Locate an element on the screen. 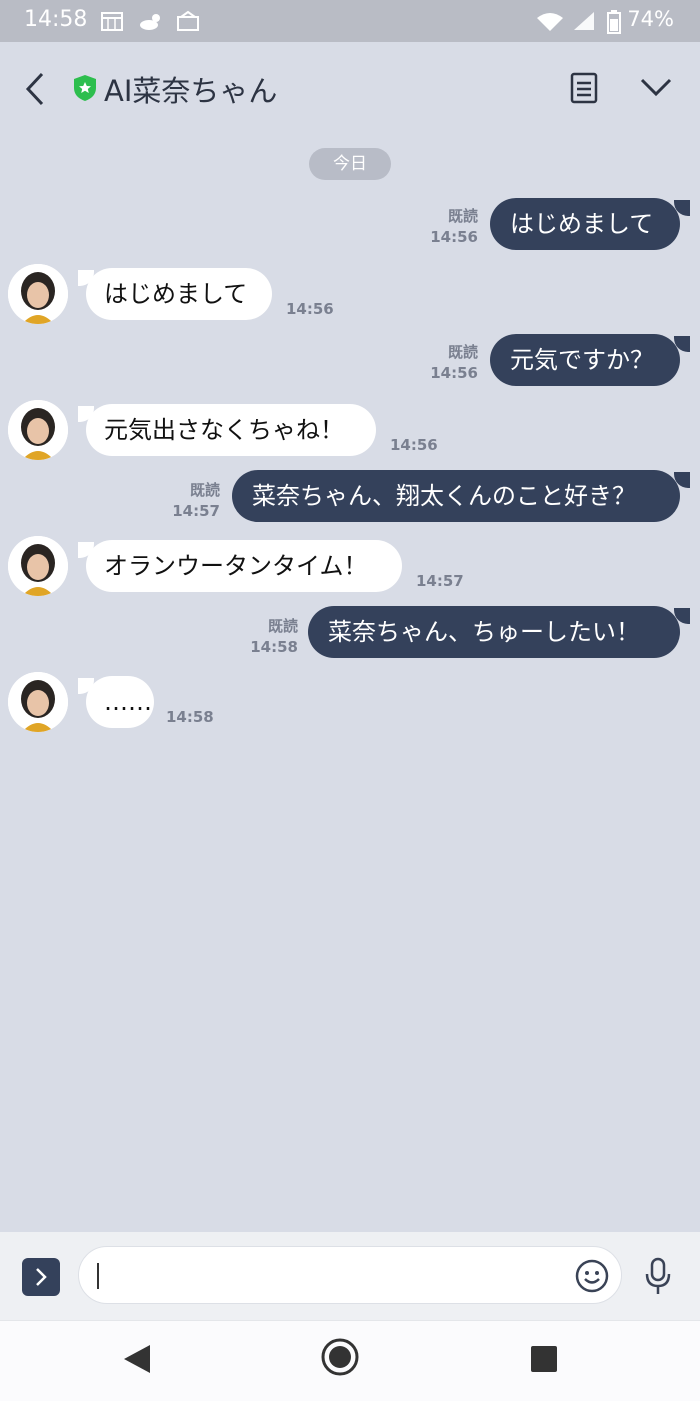 This screenshot has height=1401, width=700. message-bubble: オランウータンタイム！ is located at coordinates (244, 566).